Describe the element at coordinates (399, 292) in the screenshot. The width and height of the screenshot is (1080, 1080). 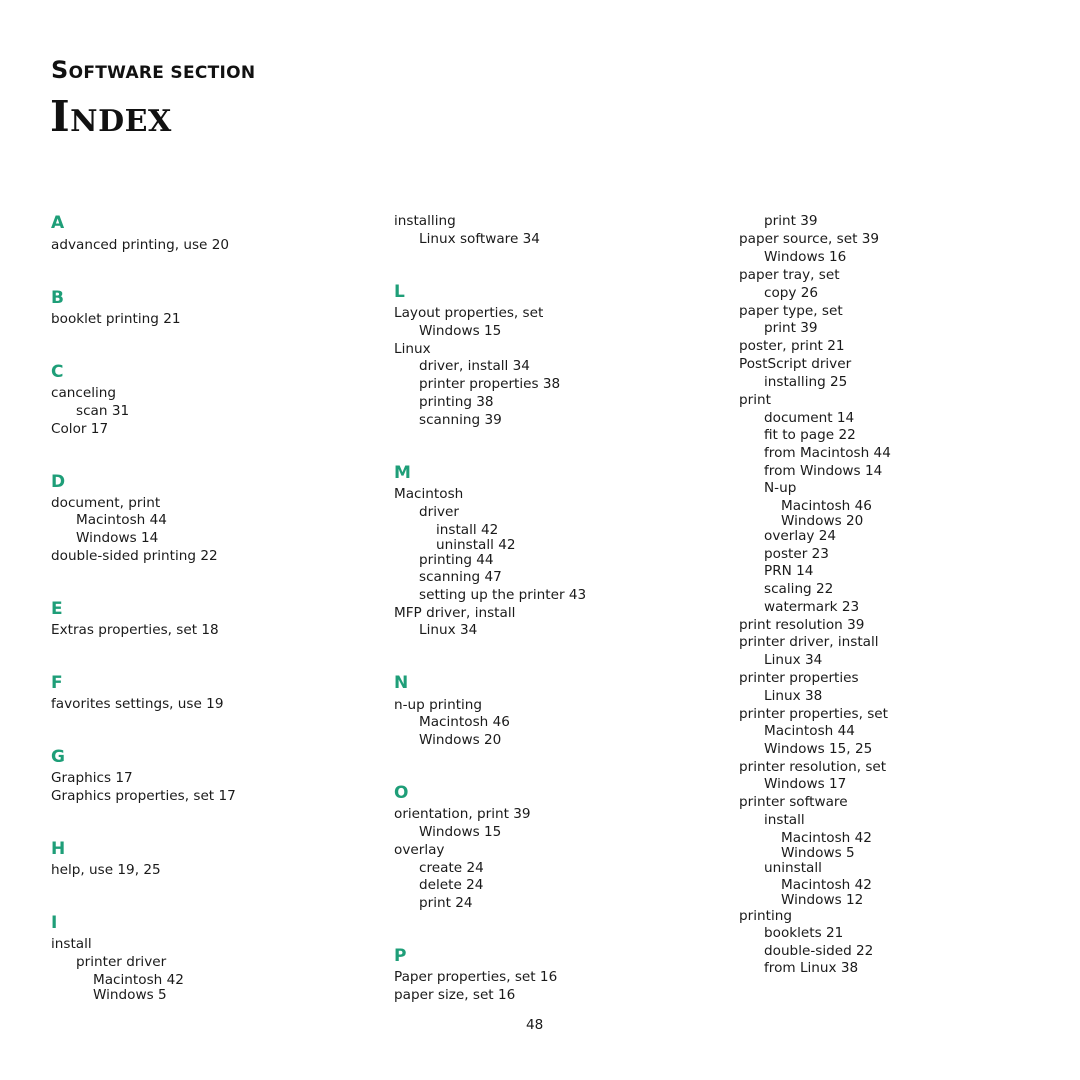
I see `index-letter-heading: L` at that location.